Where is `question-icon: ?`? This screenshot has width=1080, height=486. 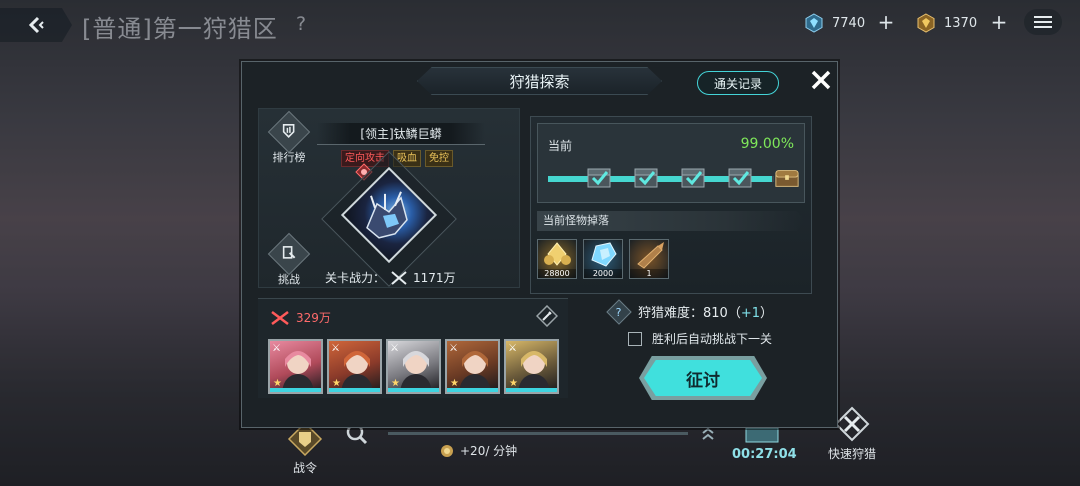 question-icon: ? is located at coordinates (619, 311).